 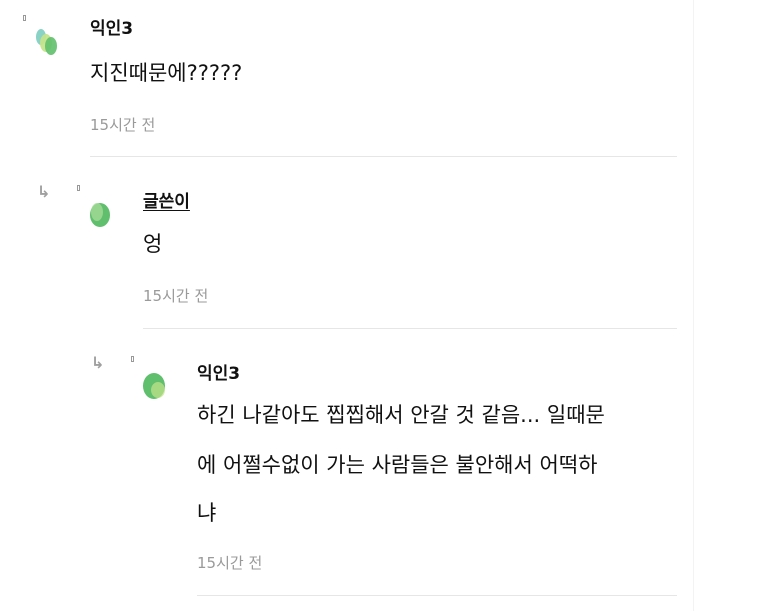 I want to click on comment-body-line: 에 어쩔수없이 가는 사람들은 불안해서 어떡하, so click(x=397, y=465).